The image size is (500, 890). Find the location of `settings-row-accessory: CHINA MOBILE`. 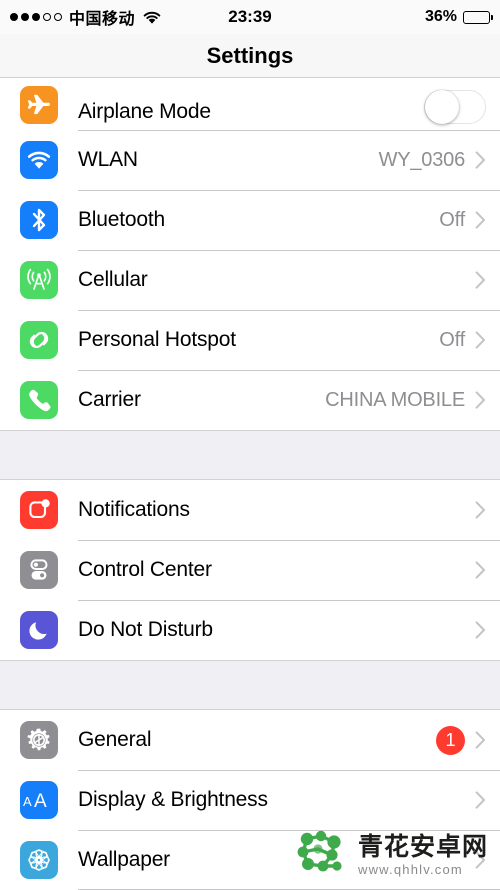

settings-row-accessory: CHINA MOBILE is located at coordinates (405, 400).